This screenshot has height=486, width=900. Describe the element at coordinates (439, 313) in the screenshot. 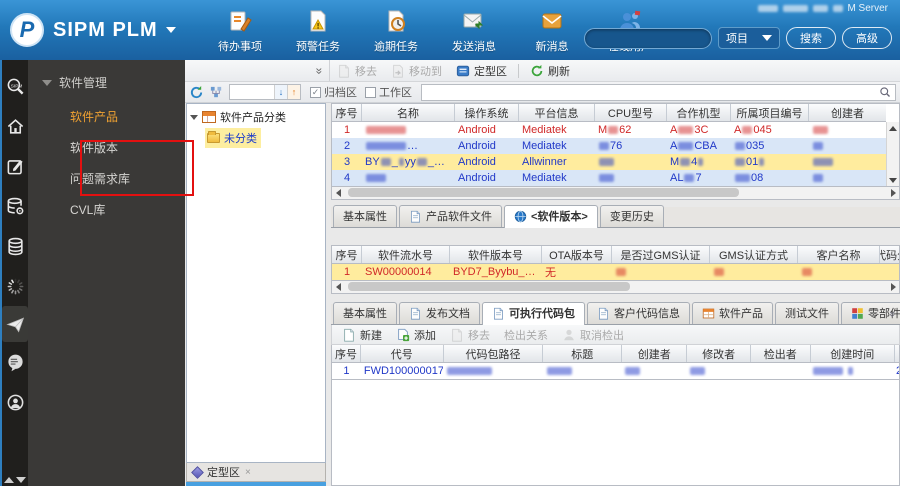

I see `tab-发布文档: 发布文档` at that location.